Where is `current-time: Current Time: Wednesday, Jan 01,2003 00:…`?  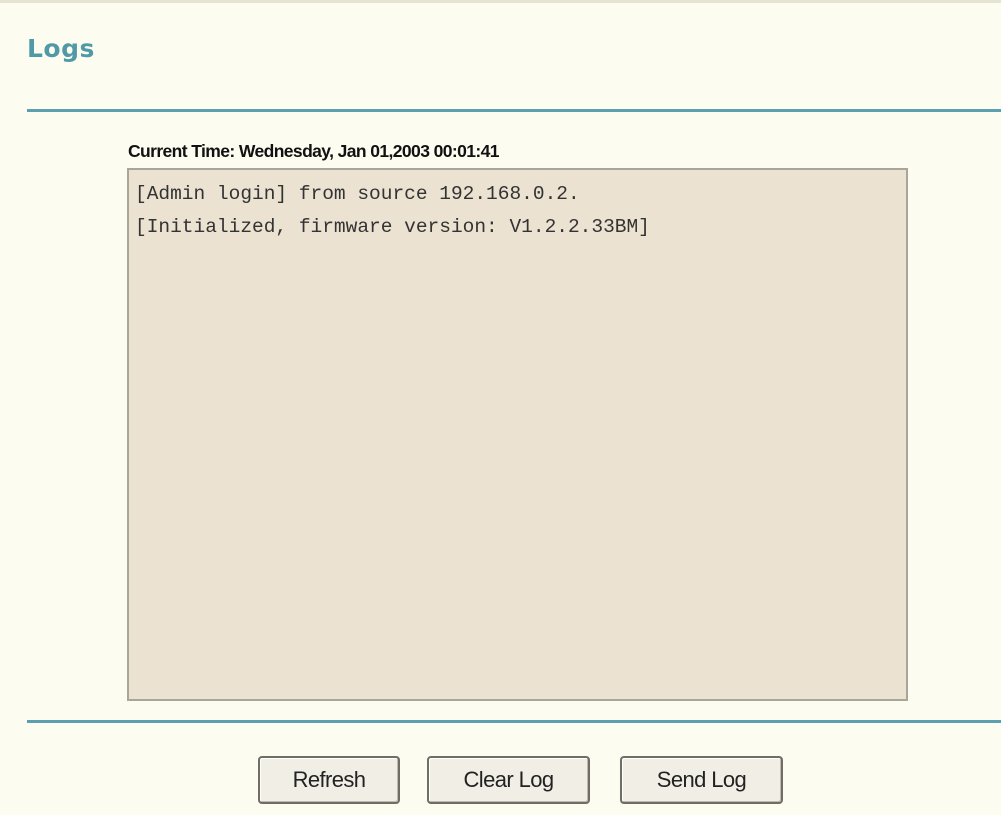 current-time: Current Time: Wednesday, Jan 01,2003 00:… is located at coordinates (313, 151).